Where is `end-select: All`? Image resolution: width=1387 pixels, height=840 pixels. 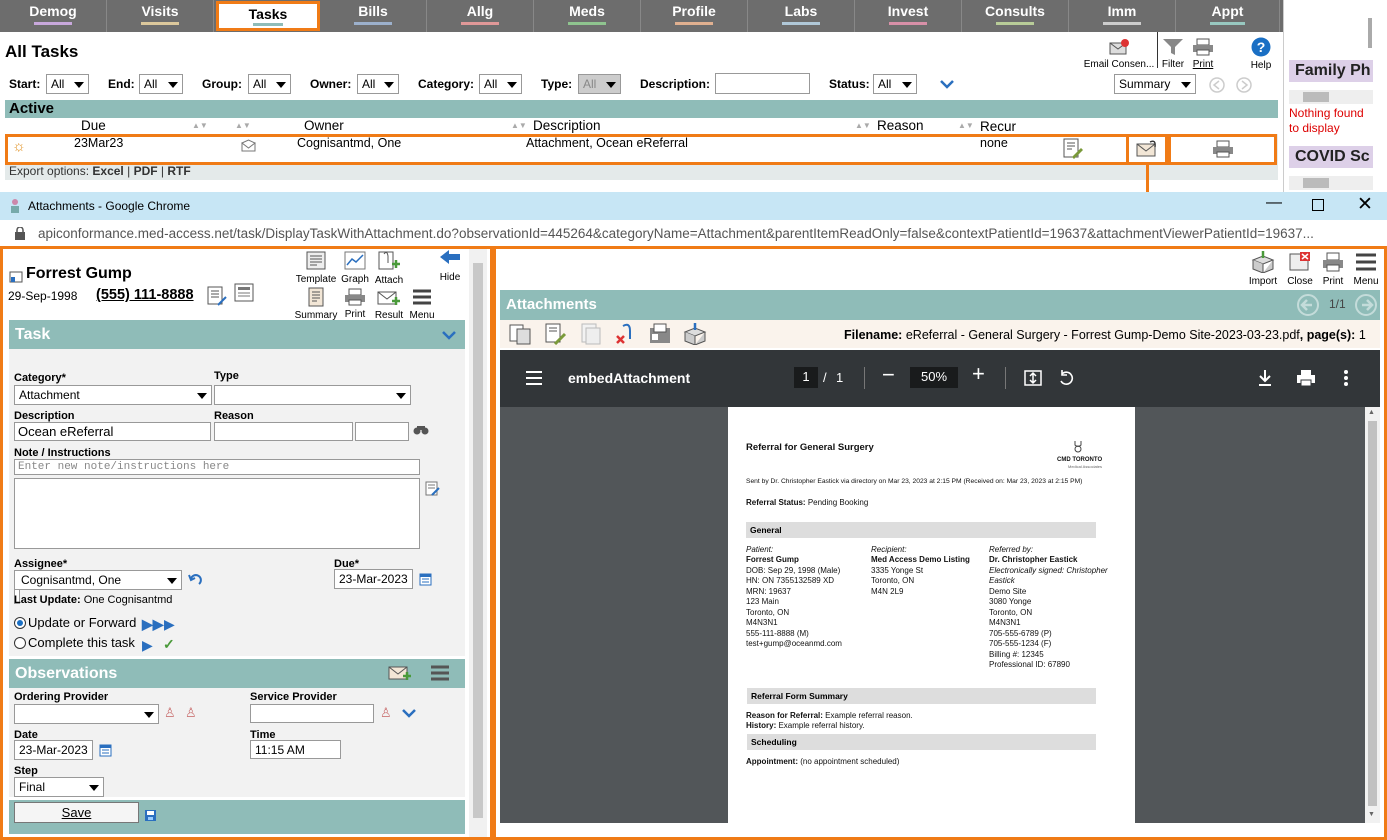 end-select: All is located at coordinates (161, 84).